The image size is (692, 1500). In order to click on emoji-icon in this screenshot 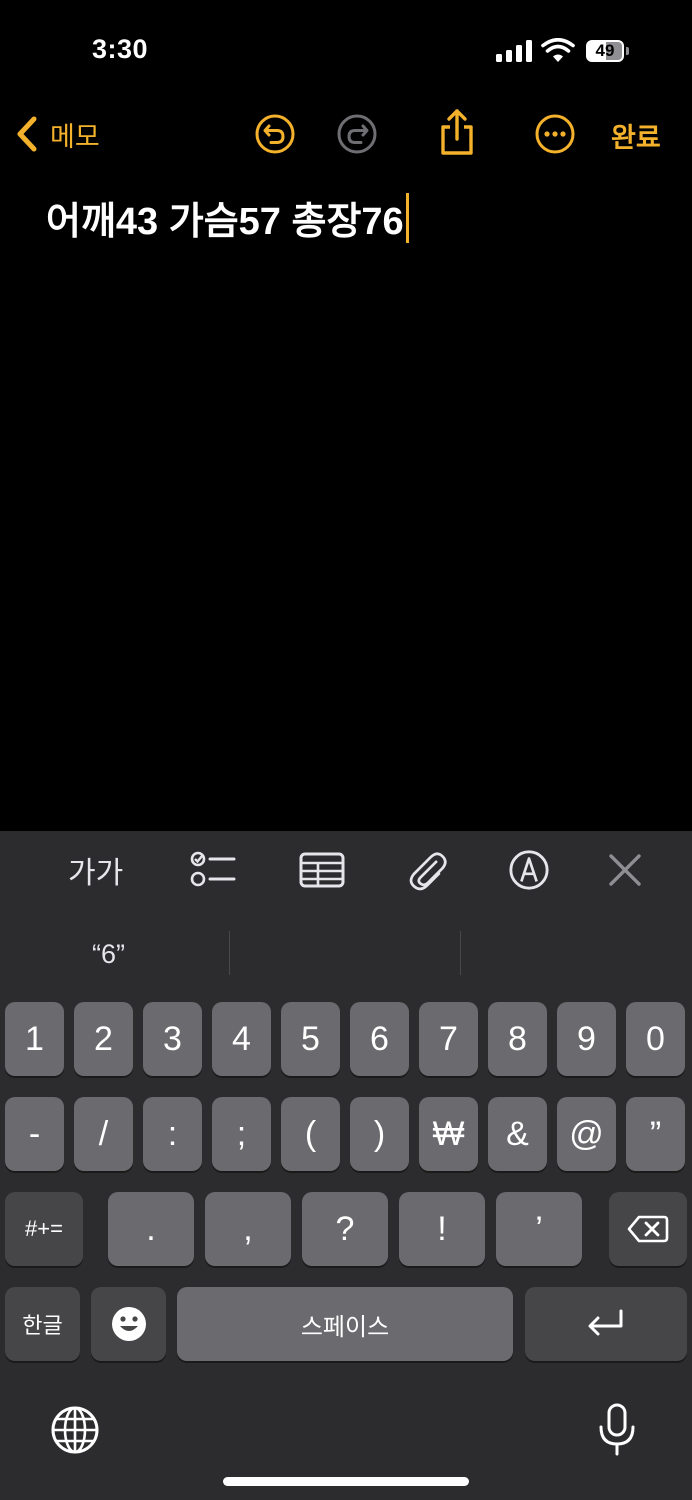, I will do `click(128, 1324)`.